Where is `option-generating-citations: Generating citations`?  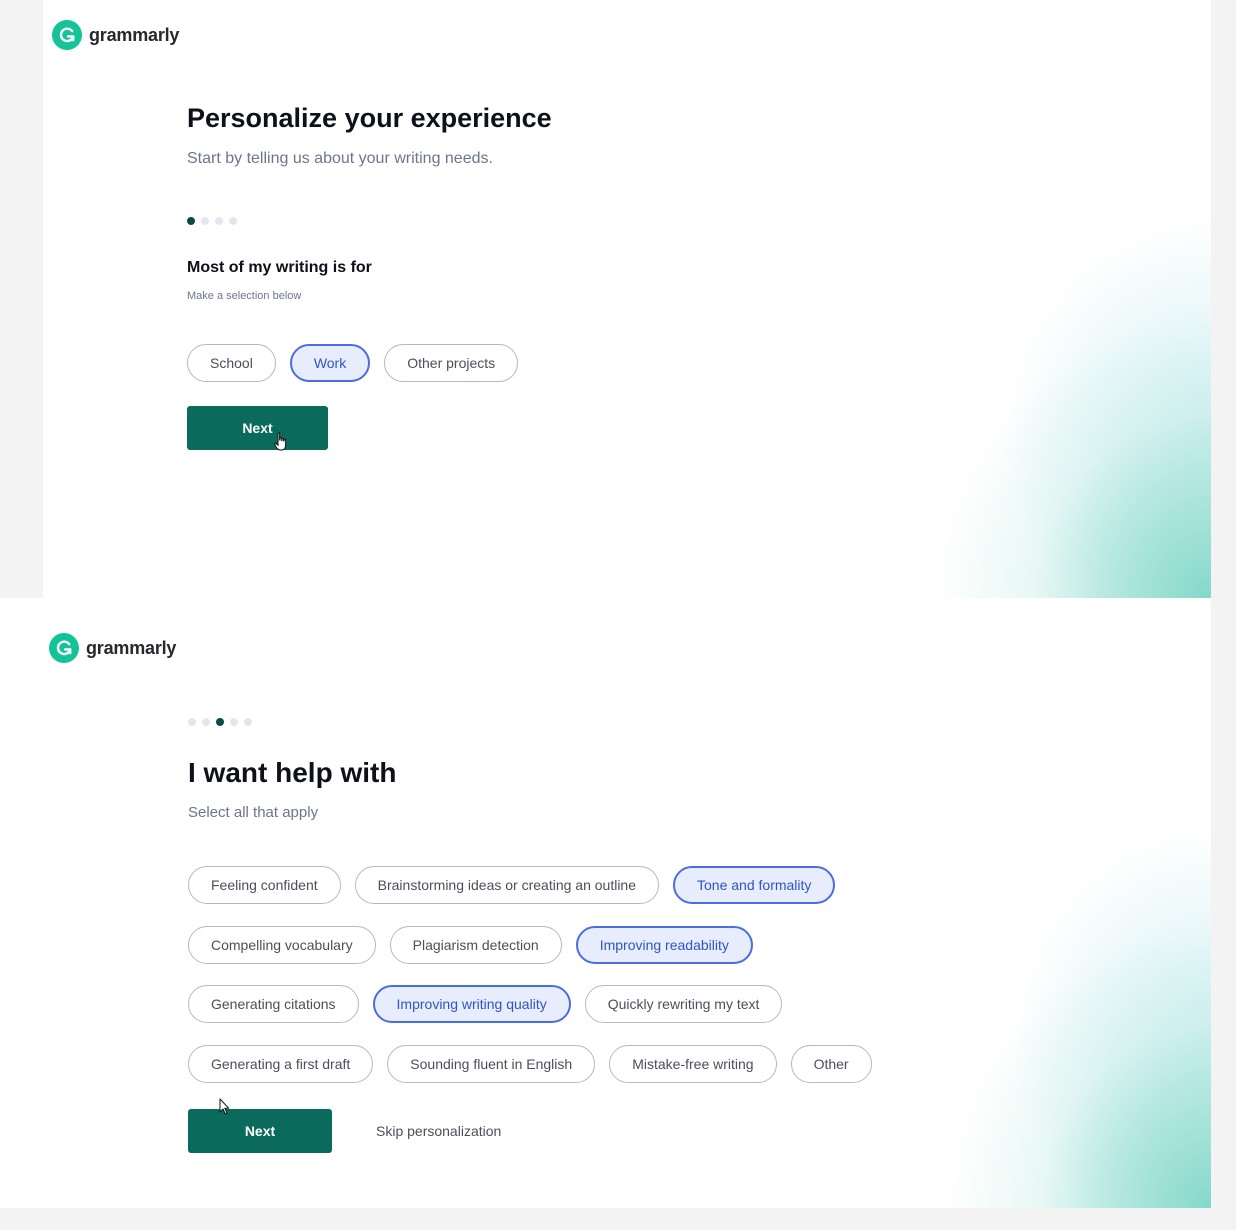 option-generating-citations: Generating citations is located at coordinates (273, 1004).